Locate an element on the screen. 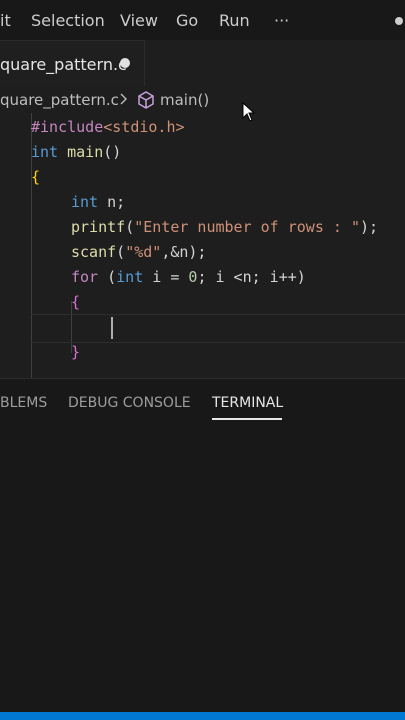 This screenshot has height=720, width=405. current-line-highlight is located at coordinates (218, 328).